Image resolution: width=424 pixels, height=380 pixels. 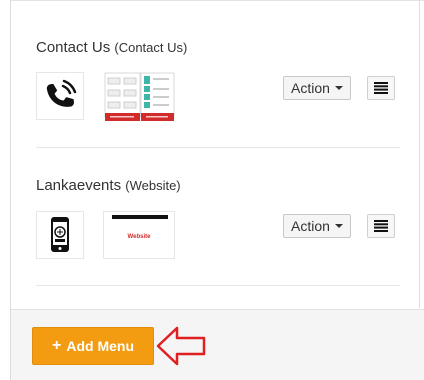 I want to click on template-label: Website, so click(x=139, y=237).